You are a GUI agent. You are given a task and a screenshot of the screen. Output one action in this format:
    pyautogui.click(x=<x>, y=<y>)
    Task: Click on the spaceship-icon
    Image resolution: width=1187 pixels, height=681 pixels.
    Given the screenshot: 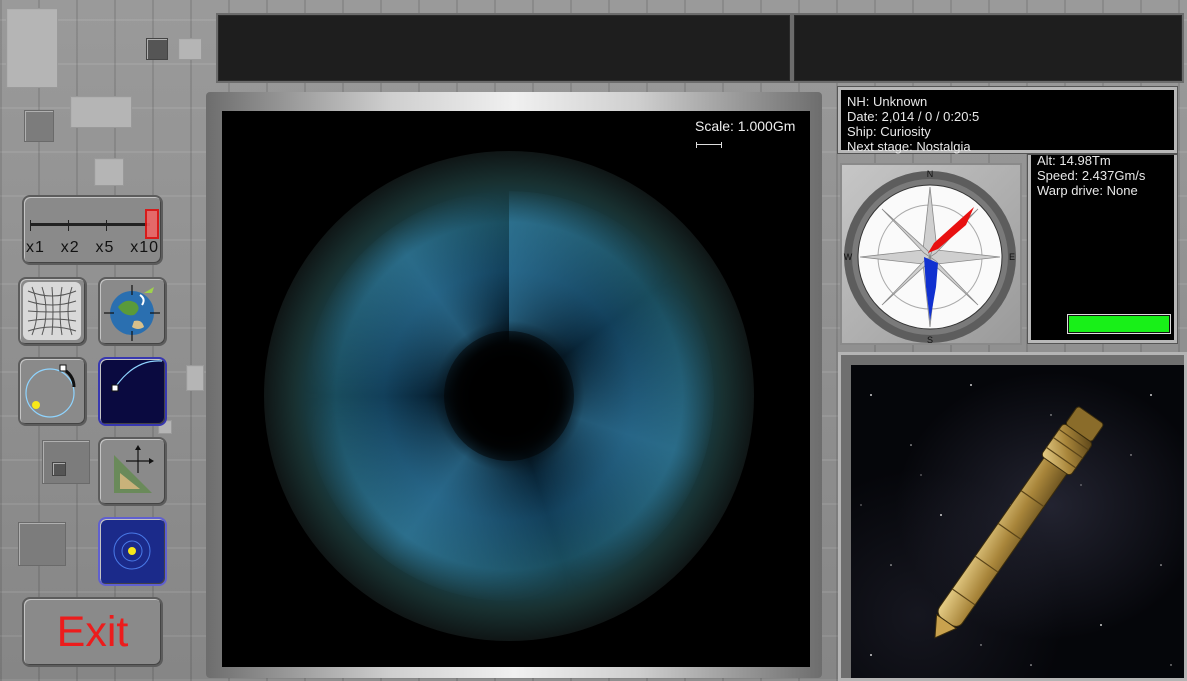 What is the action you would take?
    pyautogui.click(x=1016, y=525)
    